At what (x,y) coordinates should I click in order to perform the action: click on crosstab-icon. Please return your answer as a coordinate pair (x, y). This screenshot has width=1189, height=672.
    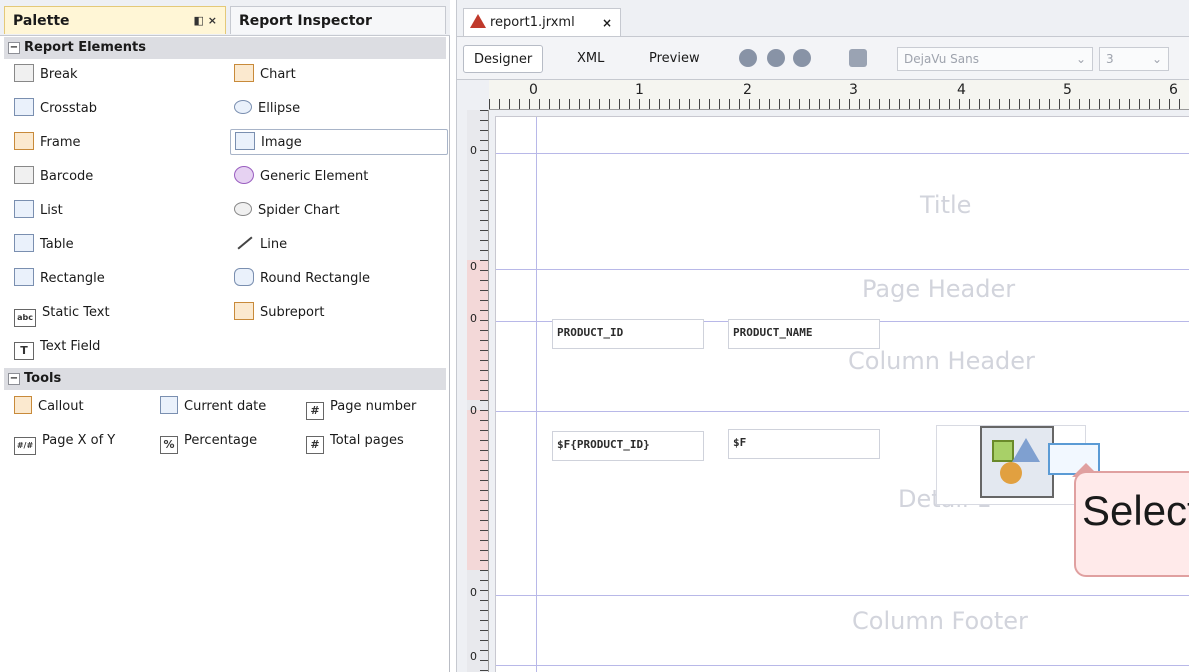
    Looking at the image, I should click on (24, 107).